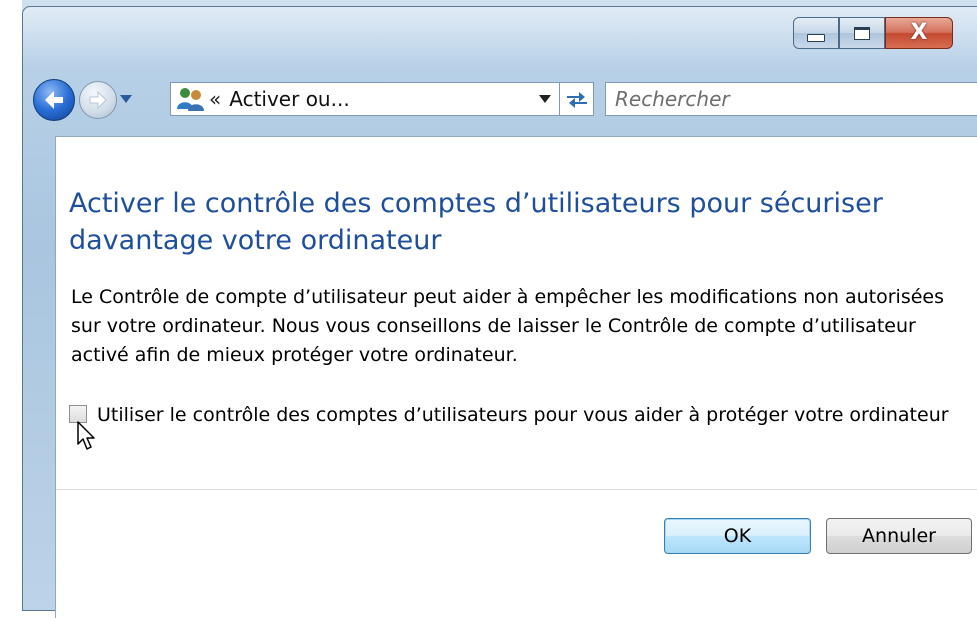 This screenshot has height=618, width=977. What do you see at coordinates (791, 99) in the screenshot?
I see `search-input: Rechercher` at bounding box center [791, 99].